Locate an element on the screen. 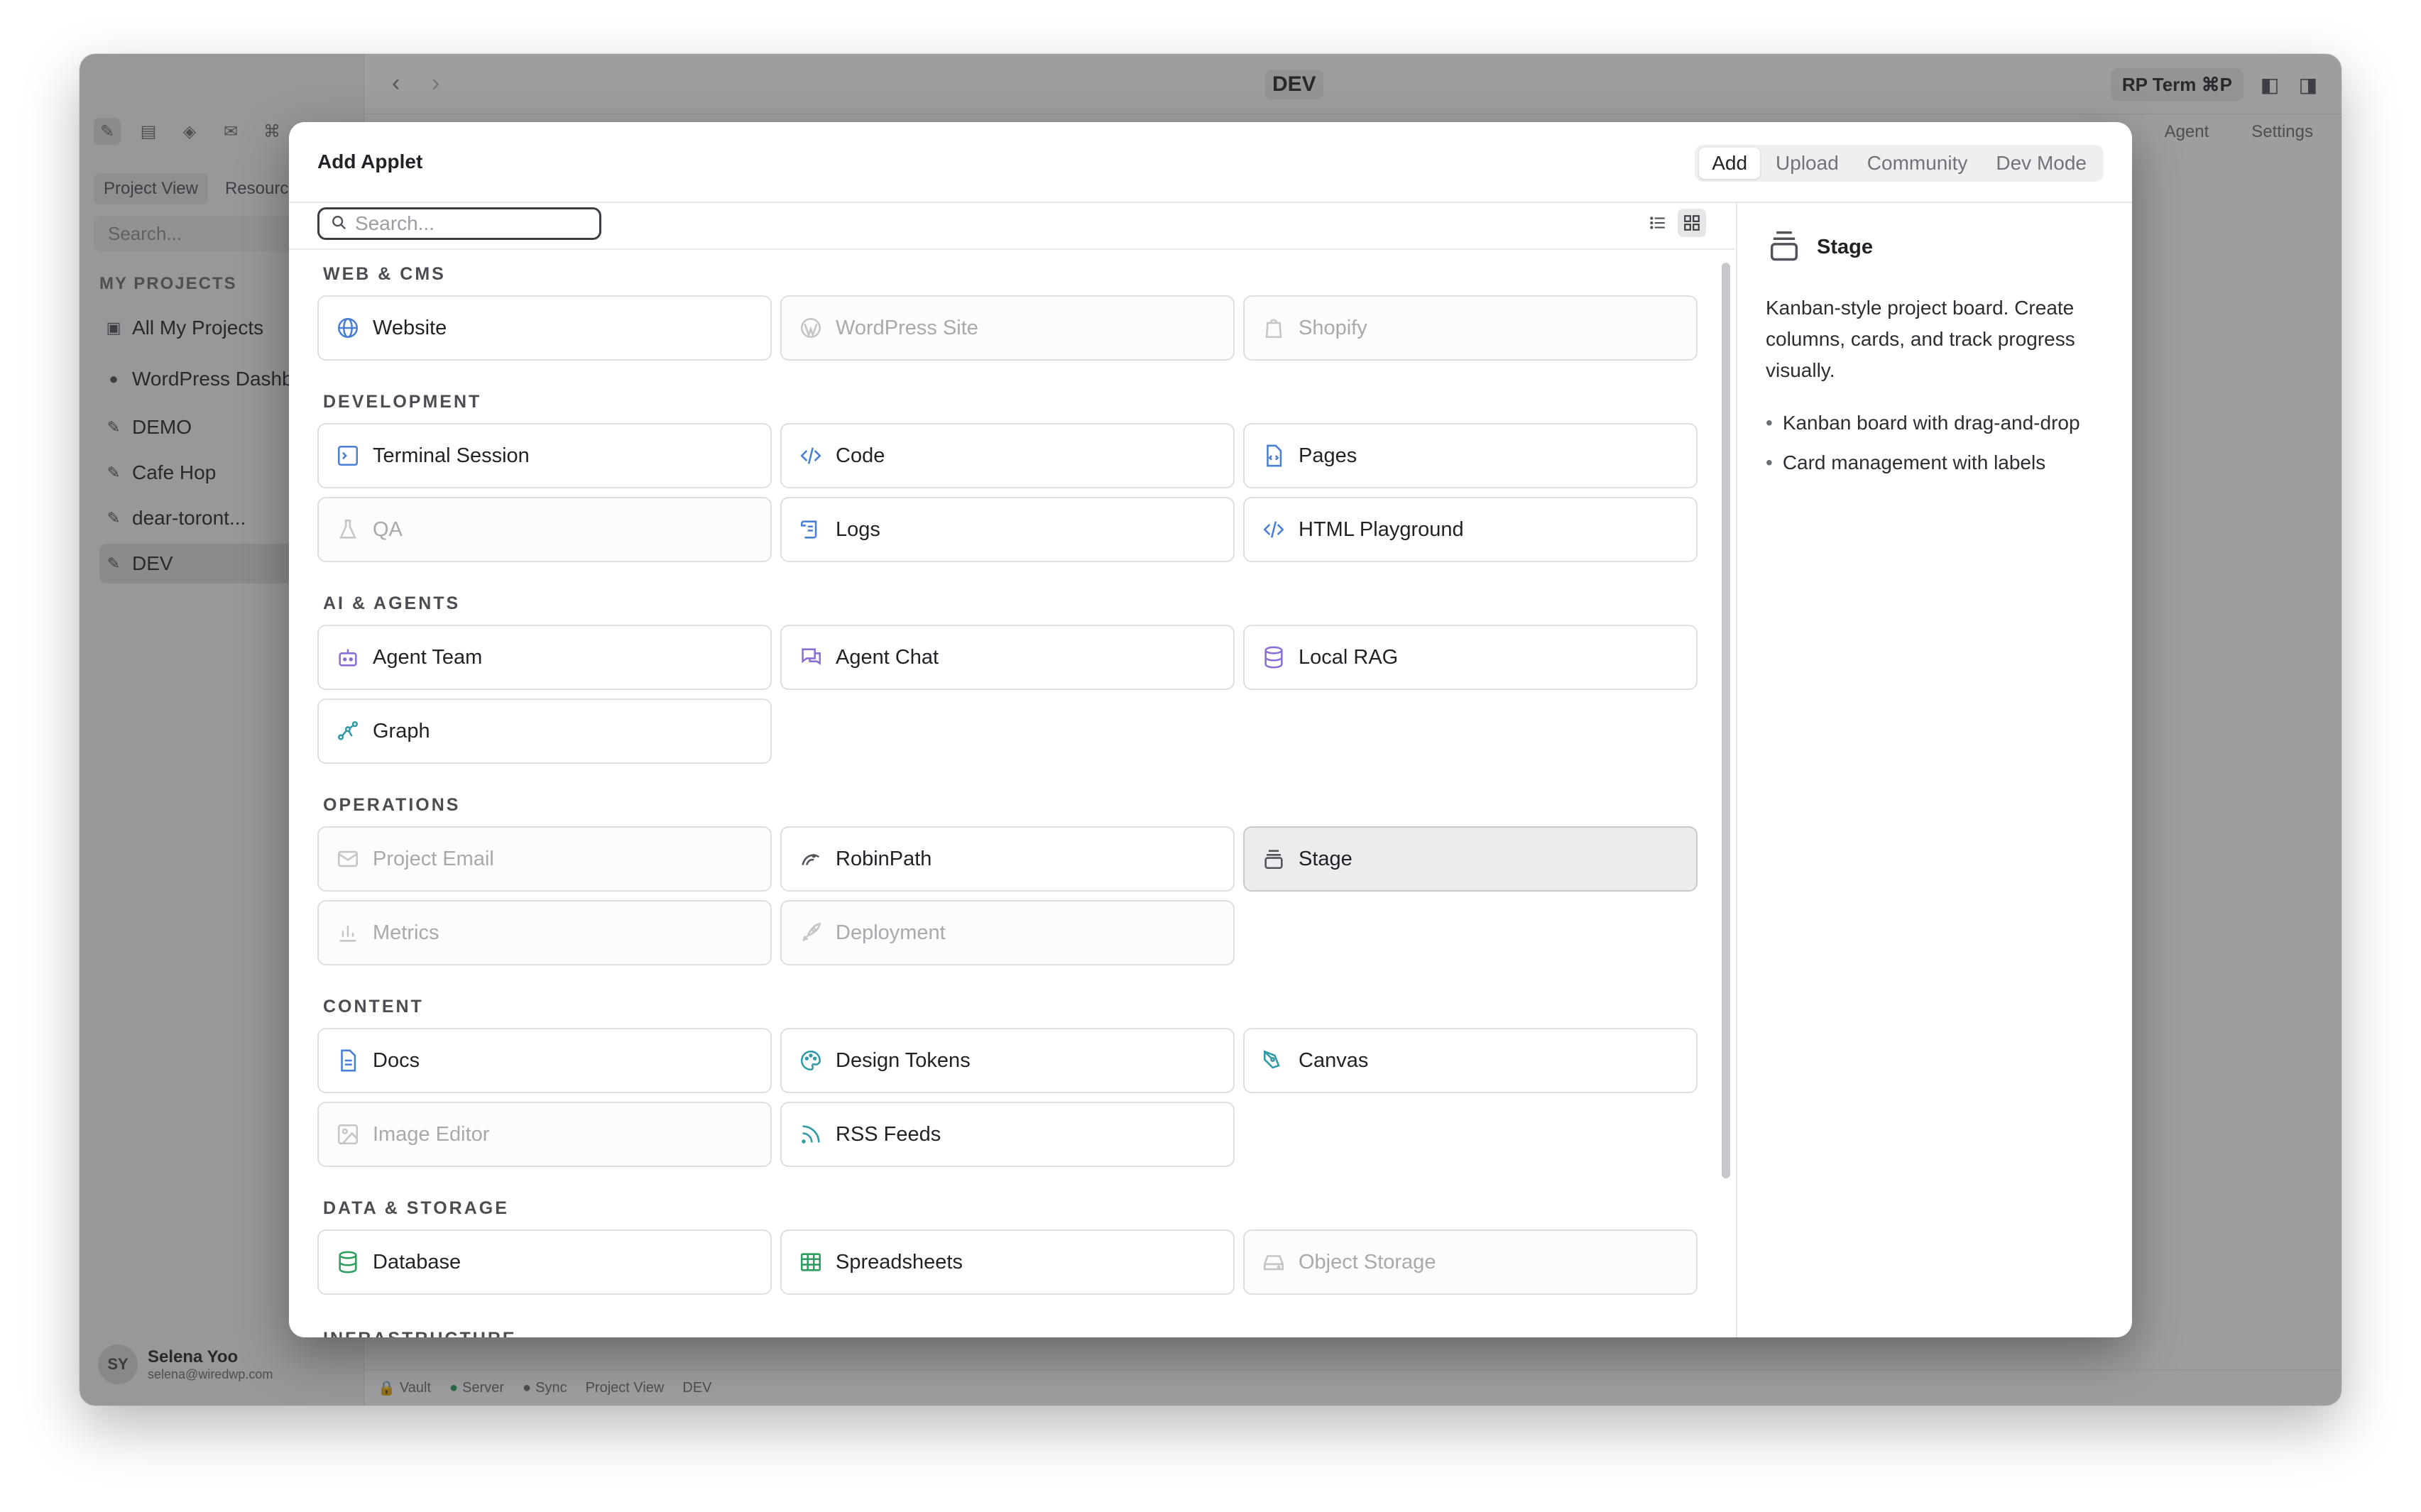 Image resolution: width=2421 pixels, height=1512 pixels. dialog-header: Add Applet Add Upload Community Dev Mode is located at coordinates (1210, 163).